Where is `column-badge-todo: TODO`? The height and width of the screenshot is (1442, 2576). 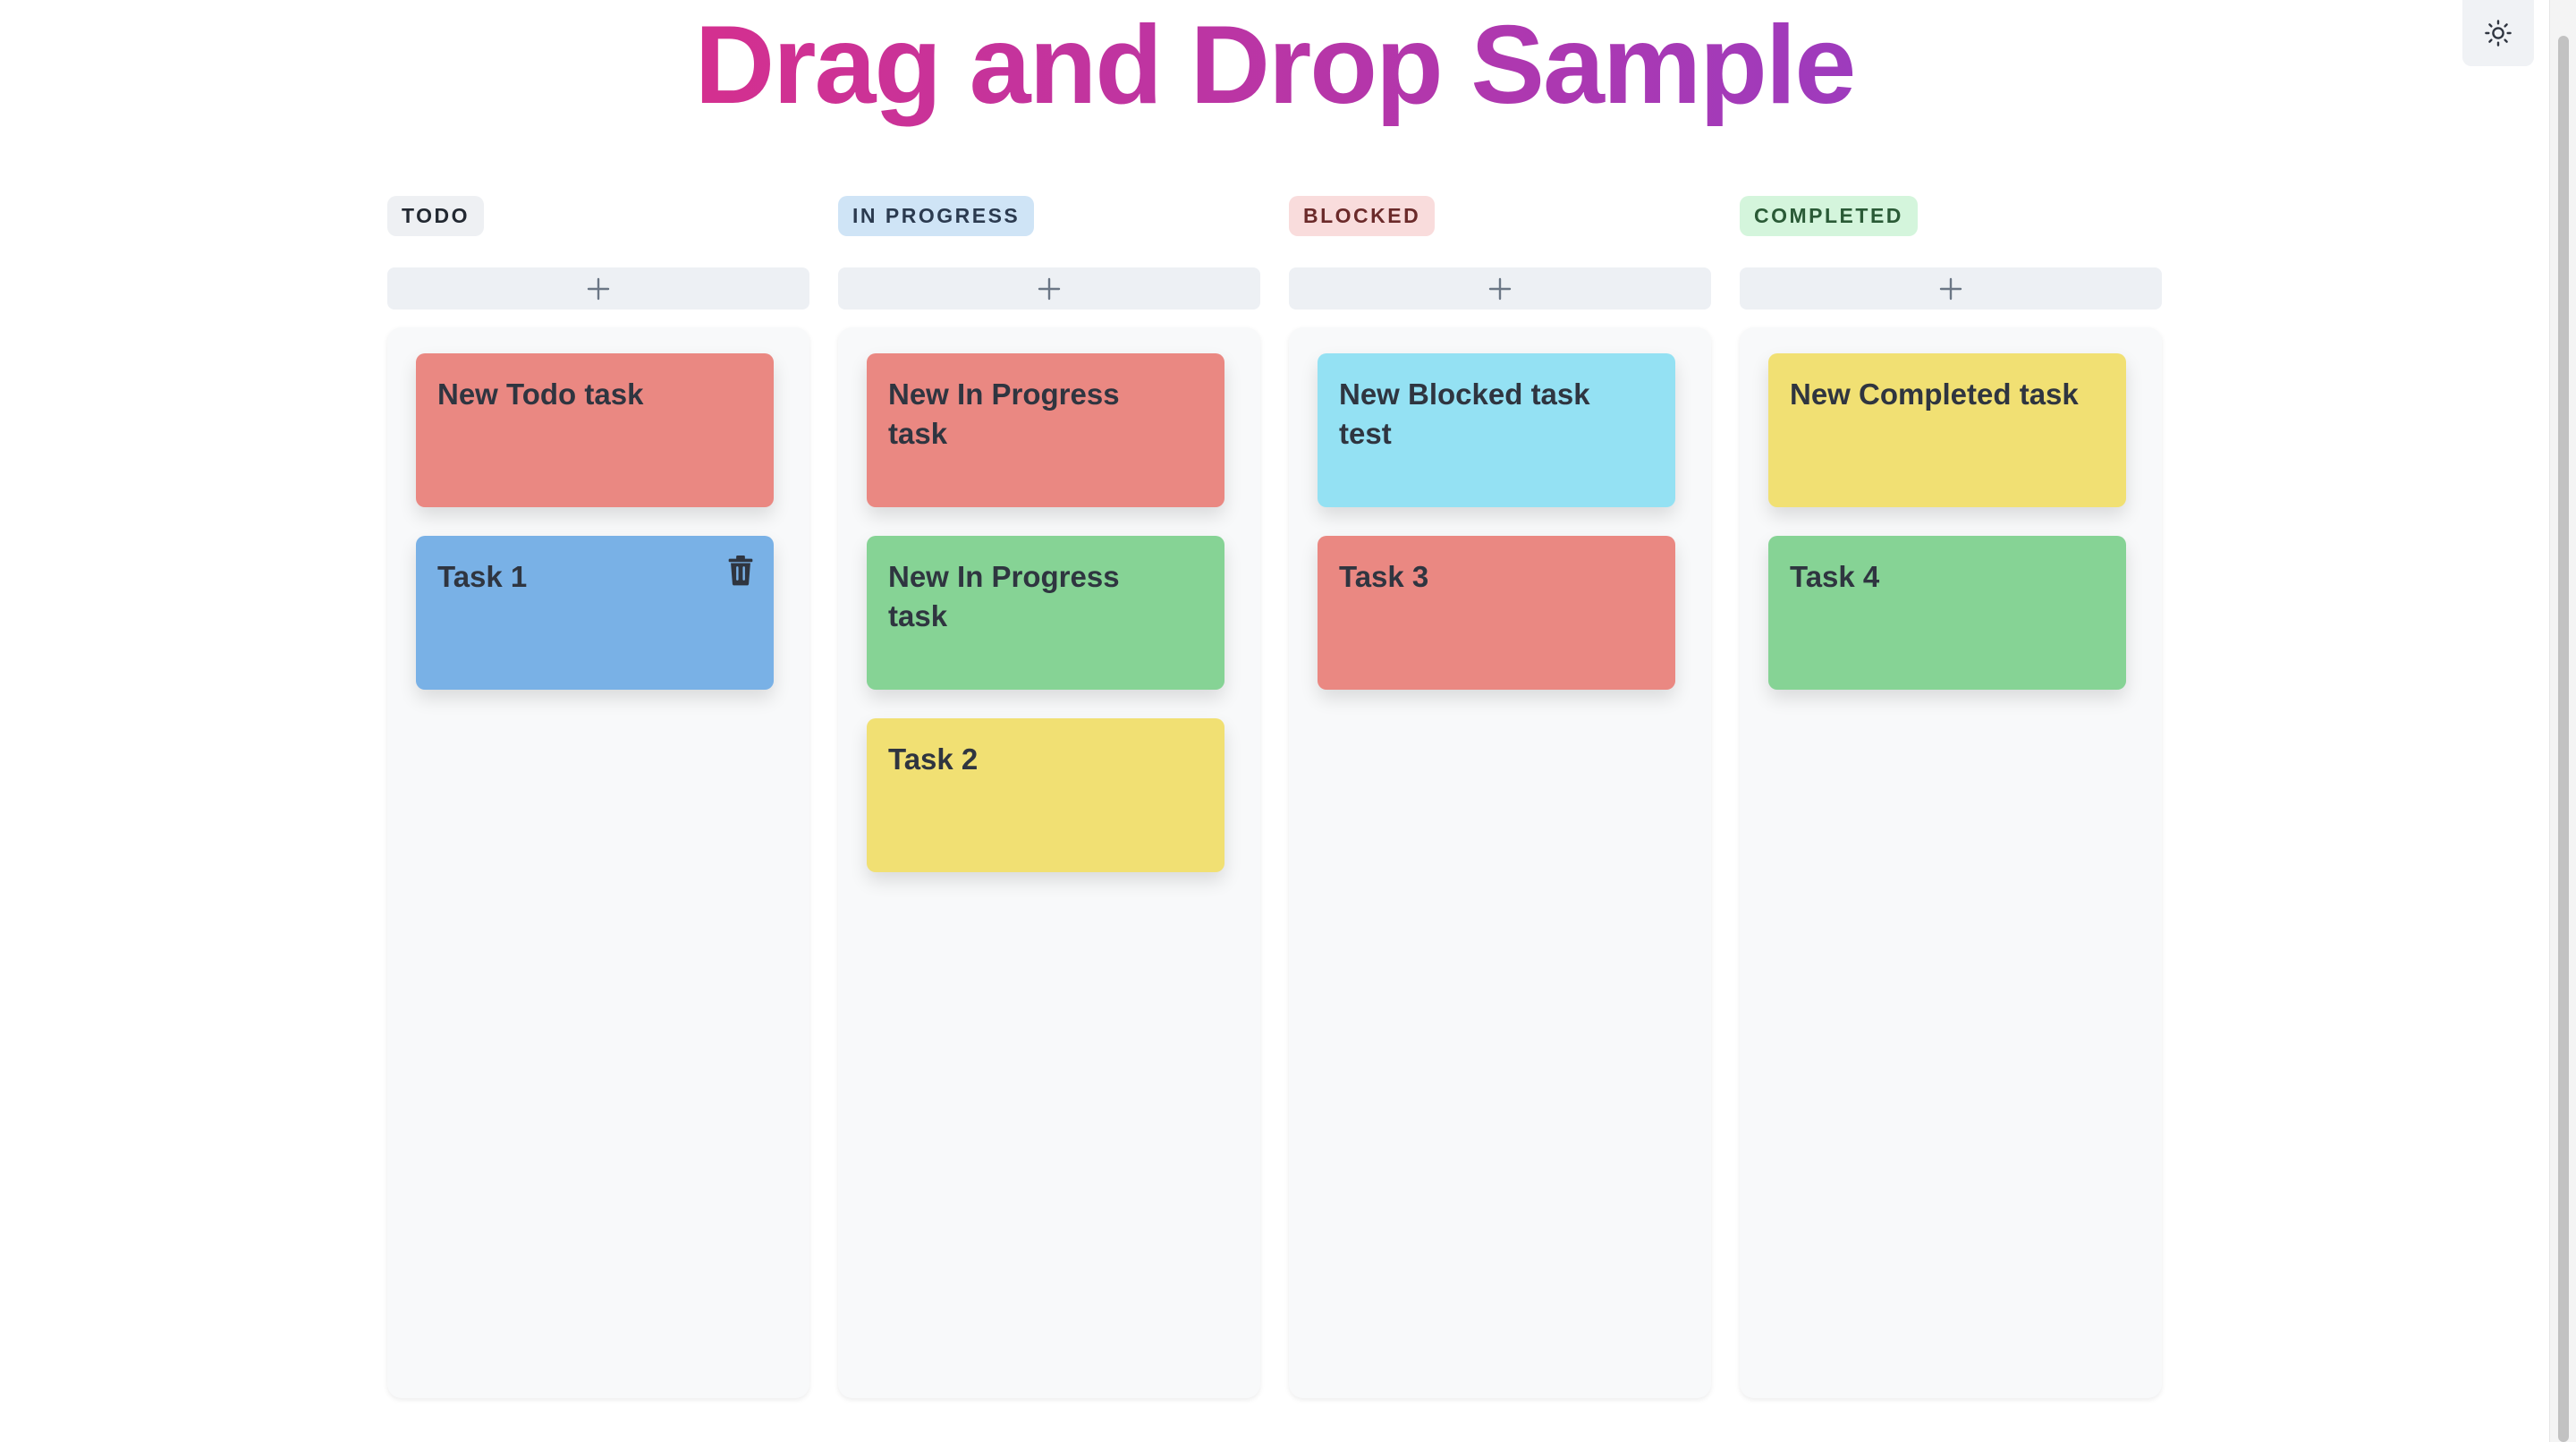
column-badge-todo: TODO is located at coordinates (436, 216).